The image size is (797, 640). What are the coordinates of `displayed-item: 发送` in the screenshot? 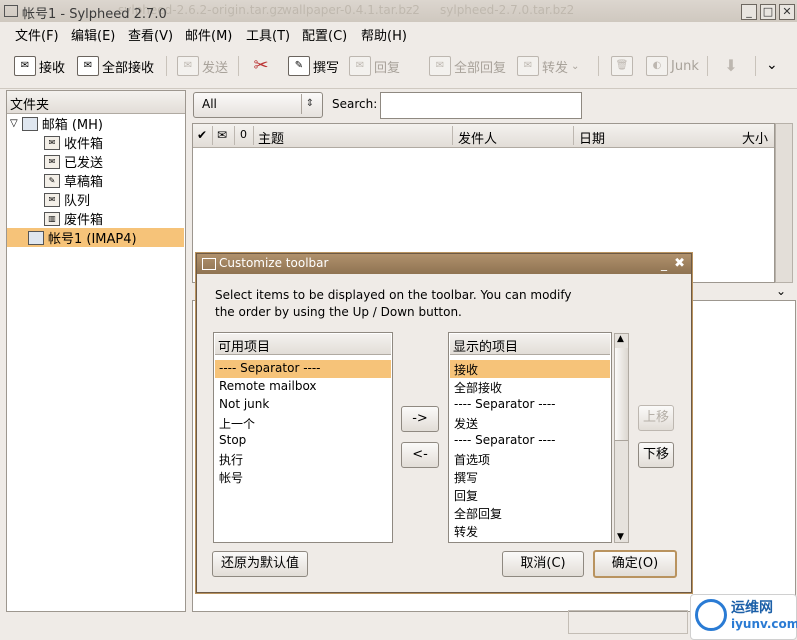 It's located at (530, 423).